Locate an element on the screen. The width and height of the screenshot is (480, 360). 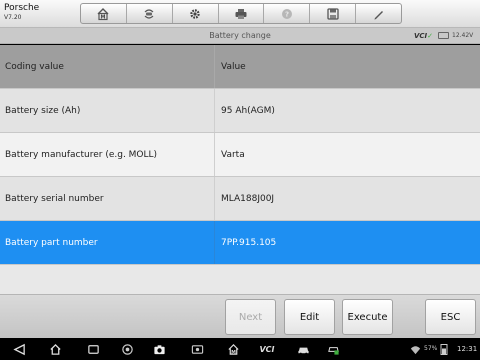
vehicle-info: Porsche V7.20 is located at coordinates (34, 12).